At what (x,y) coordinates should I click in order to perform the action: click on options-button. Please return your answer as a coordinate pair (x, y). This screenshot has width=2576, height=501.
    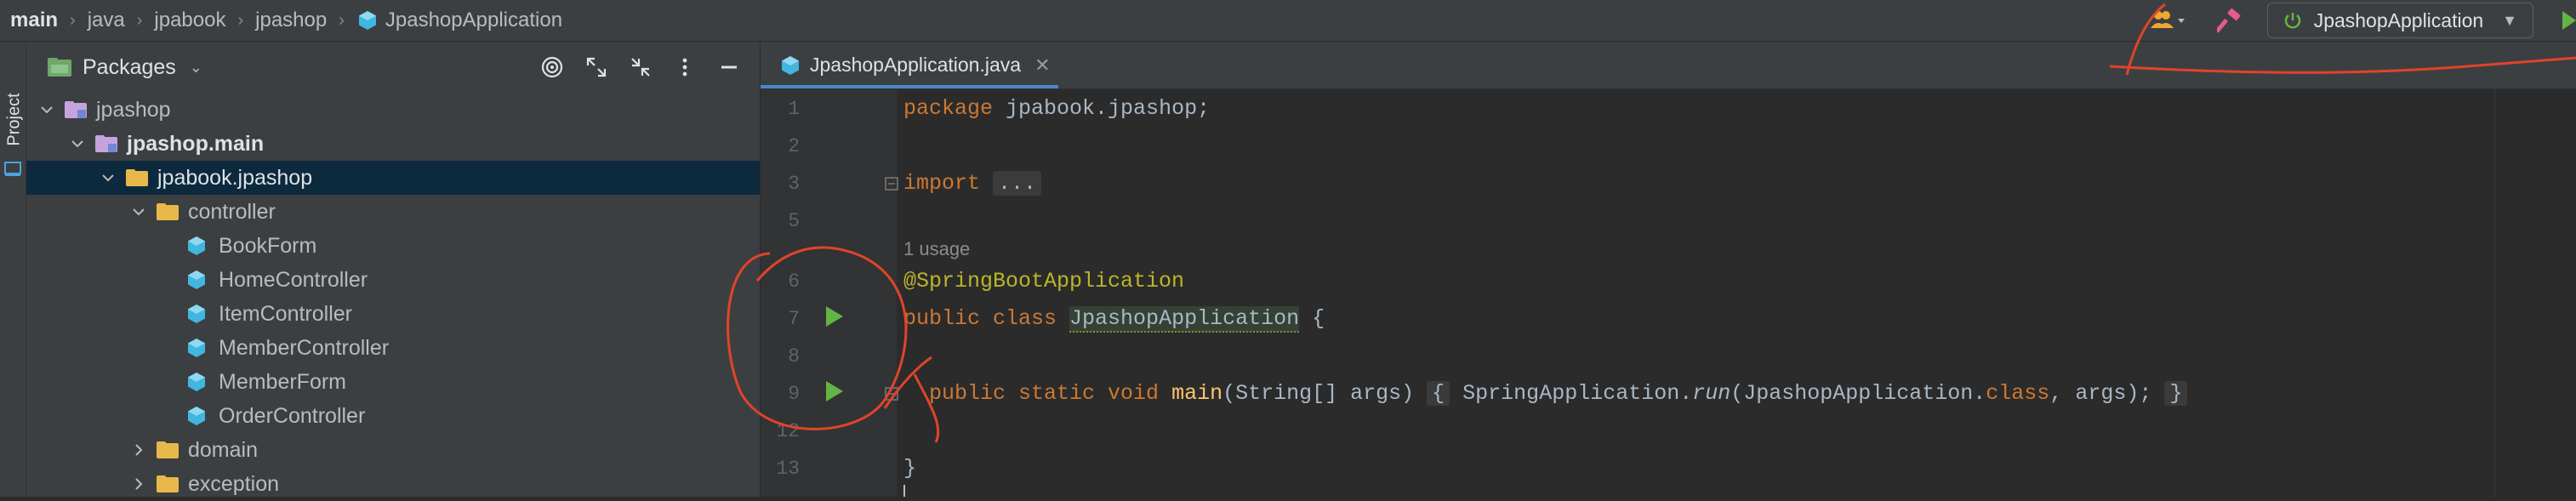
    Looking at the image, I should click on (685, 67).